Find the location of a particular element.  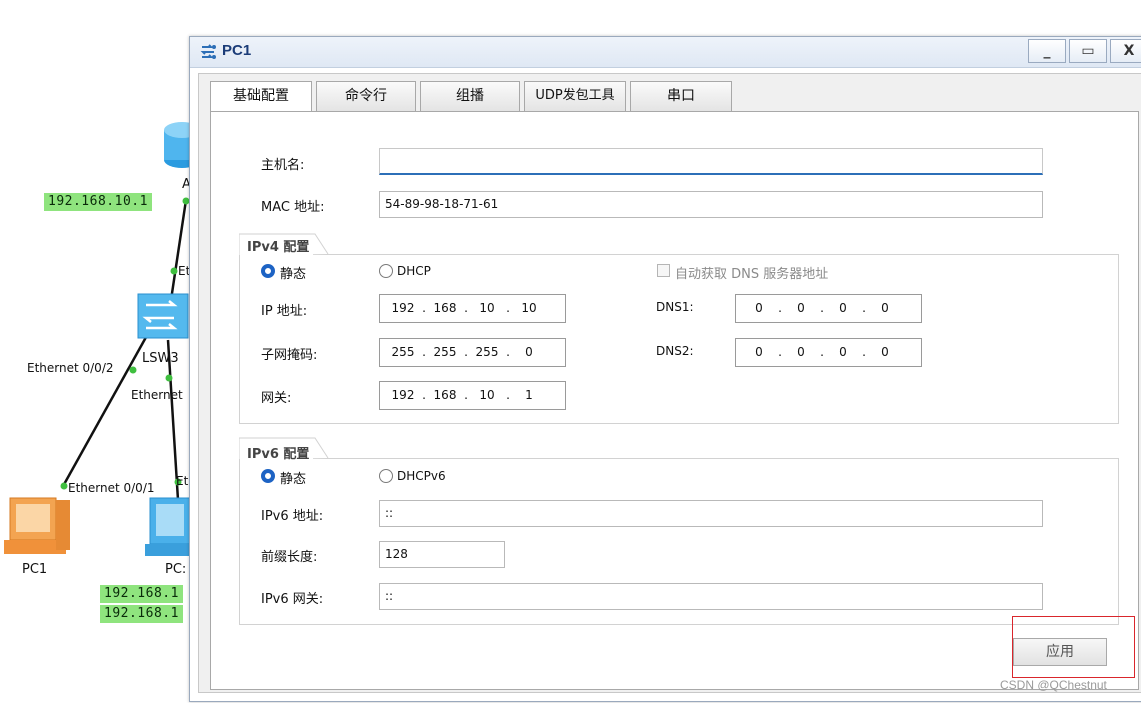

dns2-input: 0. 0. 0. 0 is located at coordinates (828, 352).